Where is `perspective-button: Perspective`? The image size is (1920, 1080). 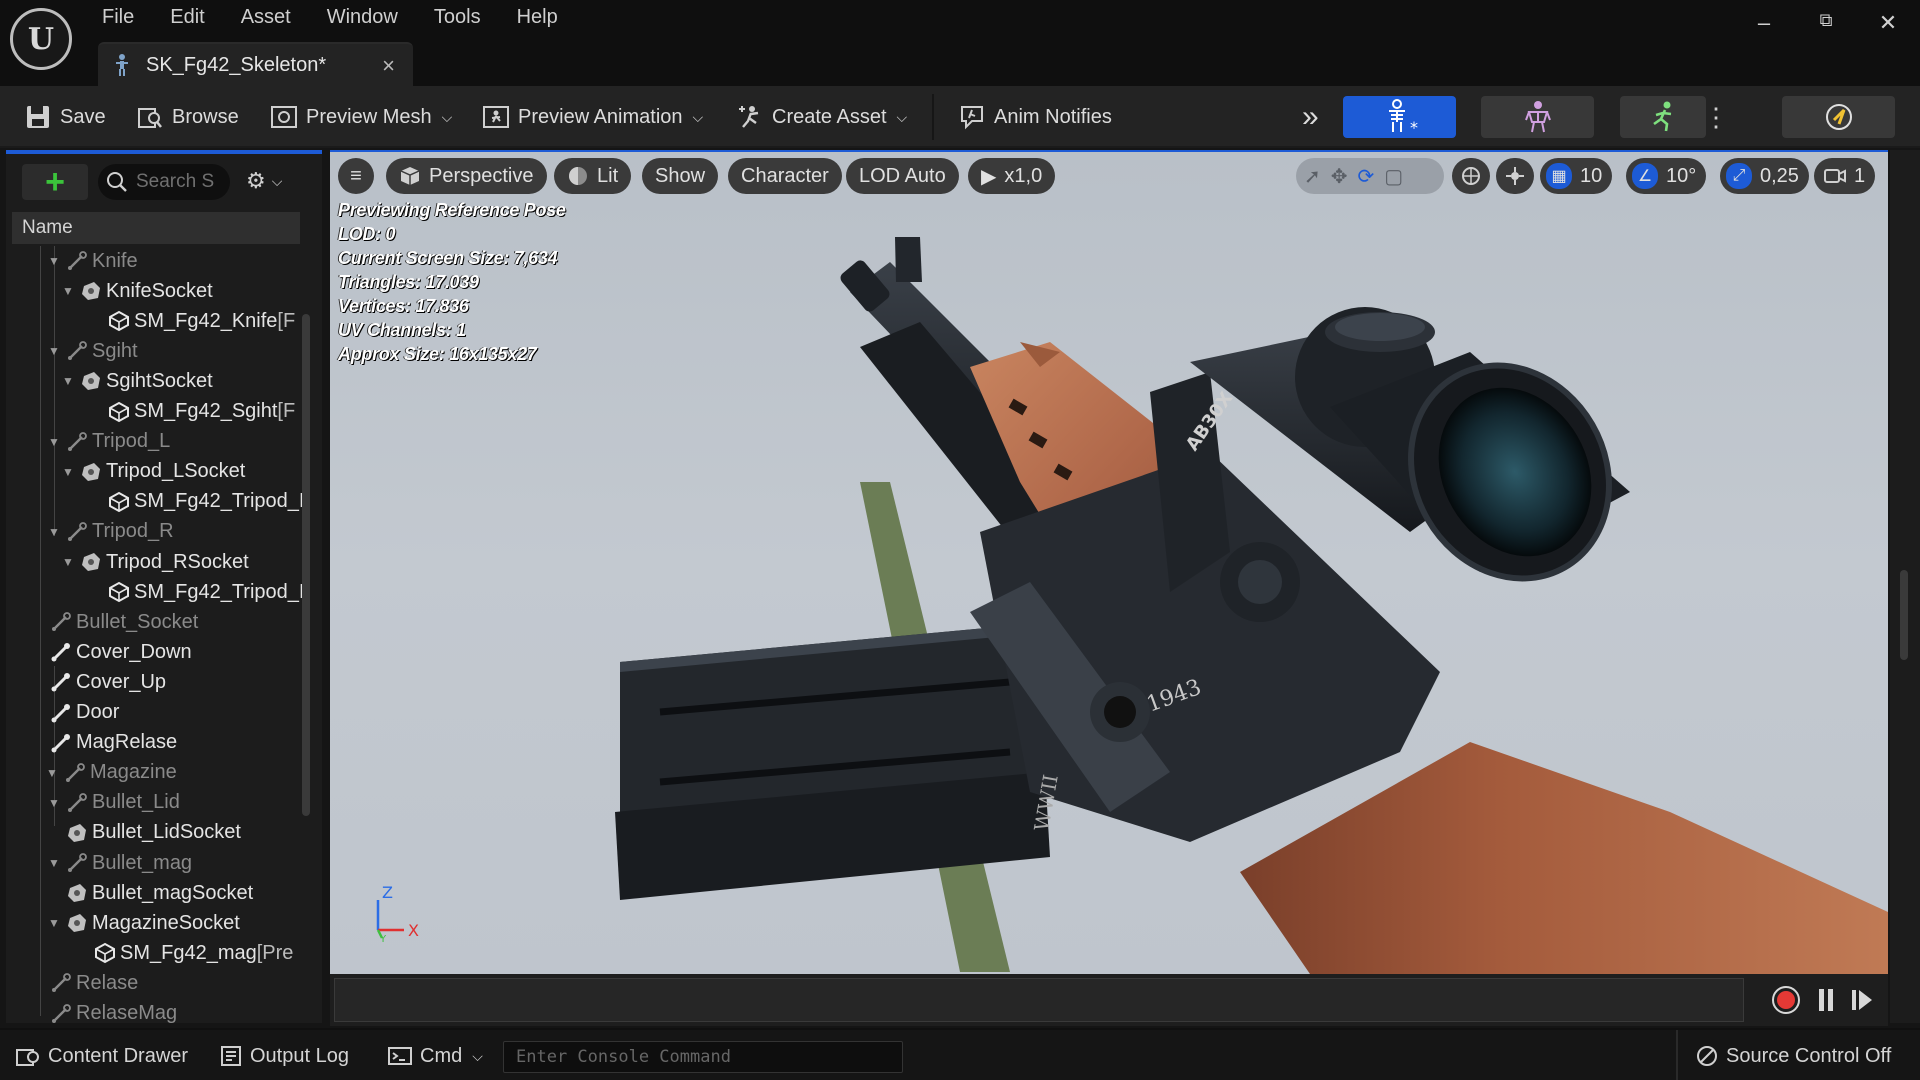 perspective-button: Perspective is located at coordinates (466, 176).